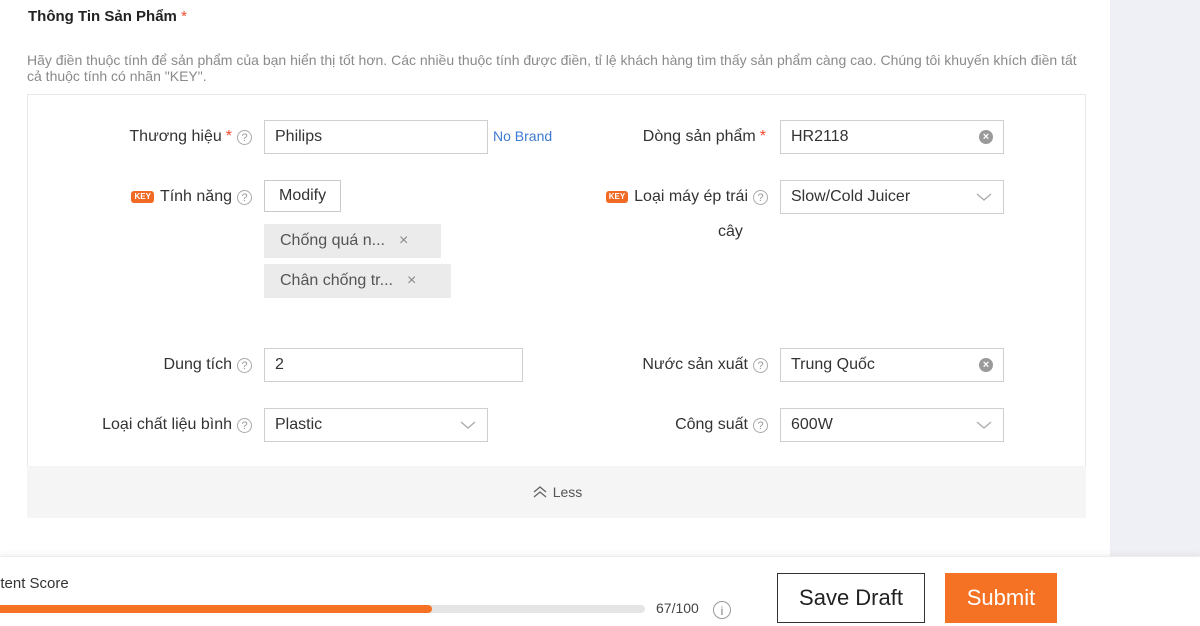 The image size is (1200, 626). What do you see at coordinates (704, 136) in the screenshot?
I see `model-label: Dòng sản phẩm *` at bounding box center [704, 136].